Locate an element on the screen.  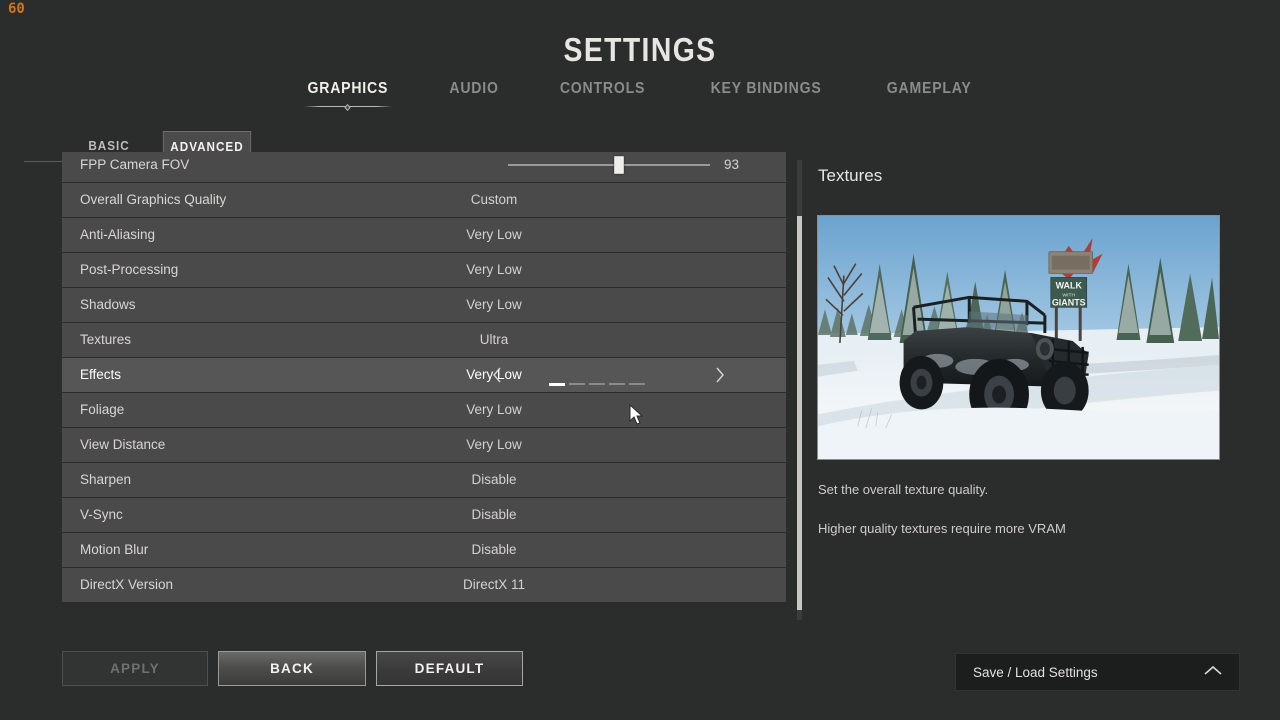
chevron-up-icon is located at coordinates (1213, 673).